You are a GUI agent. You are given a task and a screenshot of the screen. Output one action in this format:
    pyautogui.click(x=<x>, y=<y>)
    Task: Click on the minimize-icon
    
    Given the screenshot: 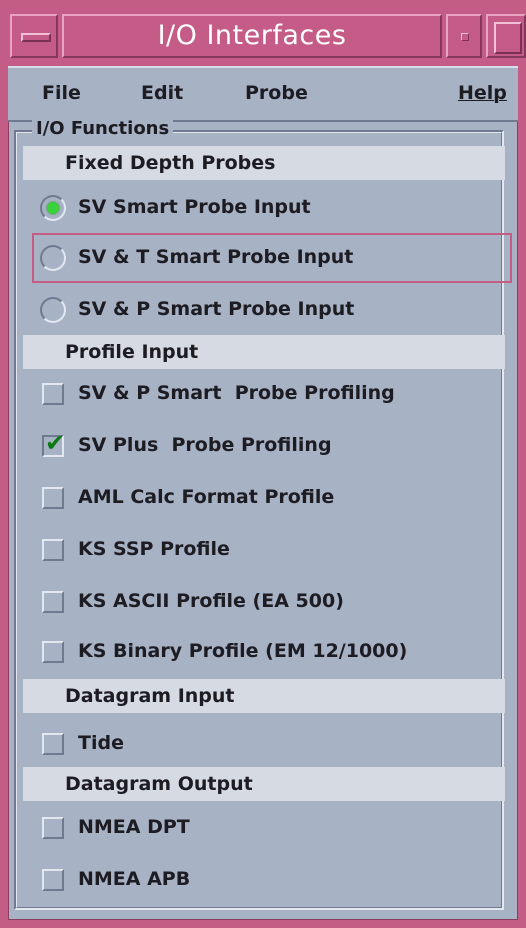 What is the action you would take?
    pyautogui.click(x=465, y=37)
    